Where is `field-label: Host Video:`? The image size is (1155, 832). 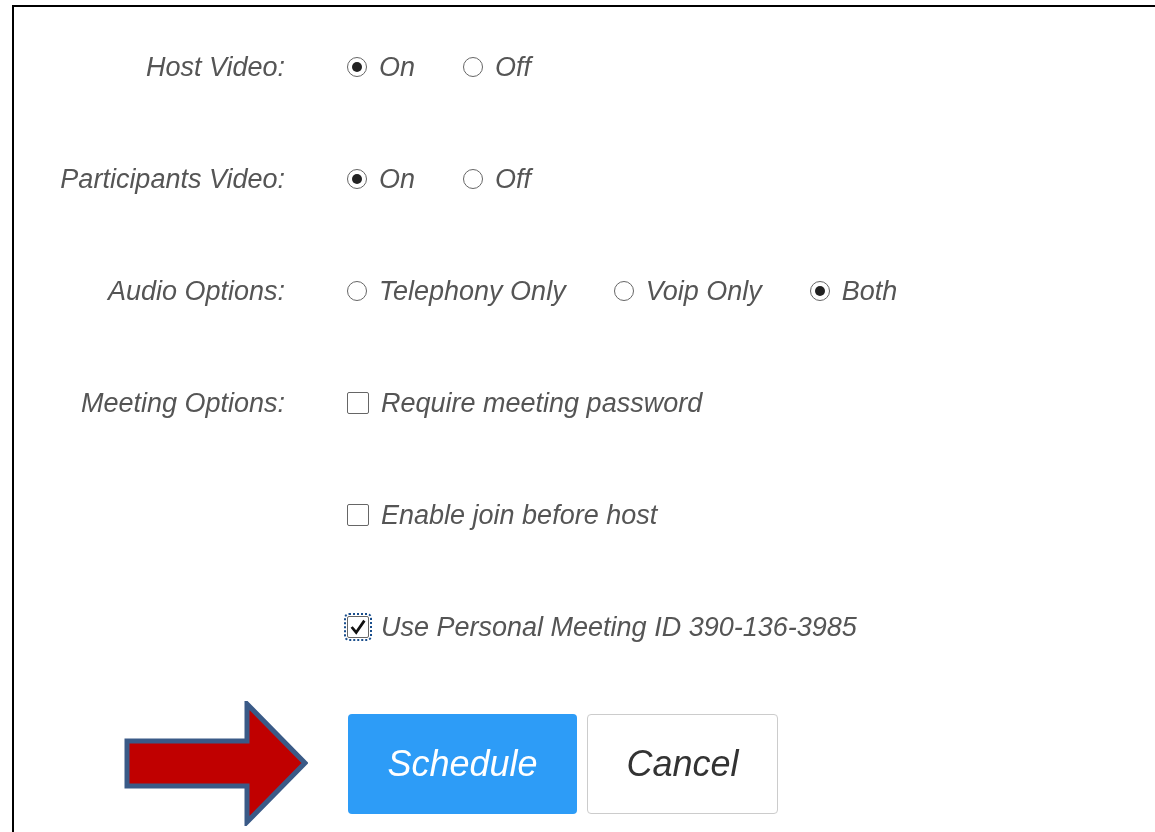
field-label: Host Video: is located at coordinates (215, 67).